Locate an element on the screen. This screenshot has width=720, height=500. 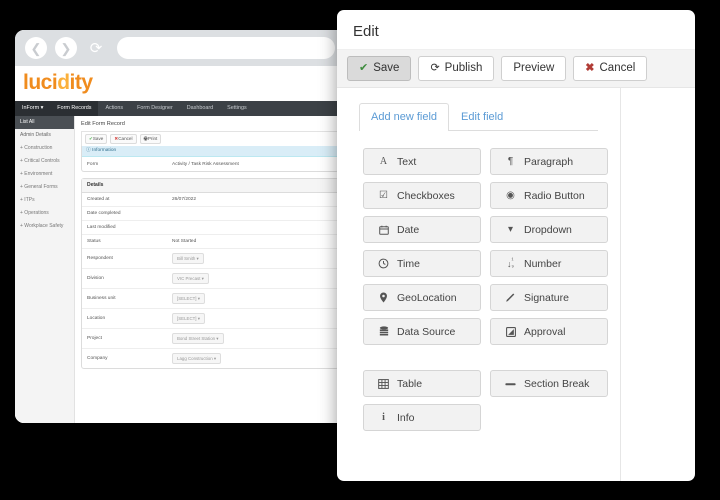
field-button-checkboxes: ☑ Checkboxes is located at coordinates (422, 196).